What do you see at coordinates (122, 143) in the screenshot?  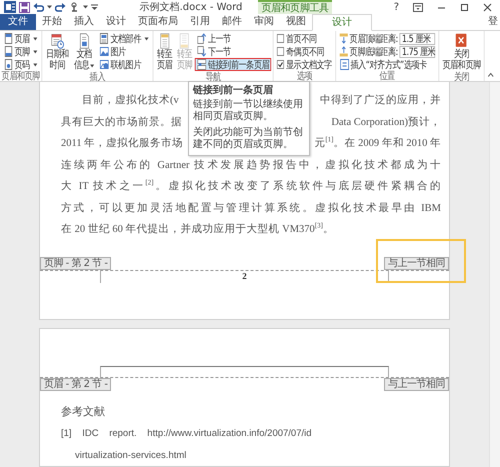 I see `body-text: 2011 年，虚拟化服务市场` at bounding box center [122, 143].